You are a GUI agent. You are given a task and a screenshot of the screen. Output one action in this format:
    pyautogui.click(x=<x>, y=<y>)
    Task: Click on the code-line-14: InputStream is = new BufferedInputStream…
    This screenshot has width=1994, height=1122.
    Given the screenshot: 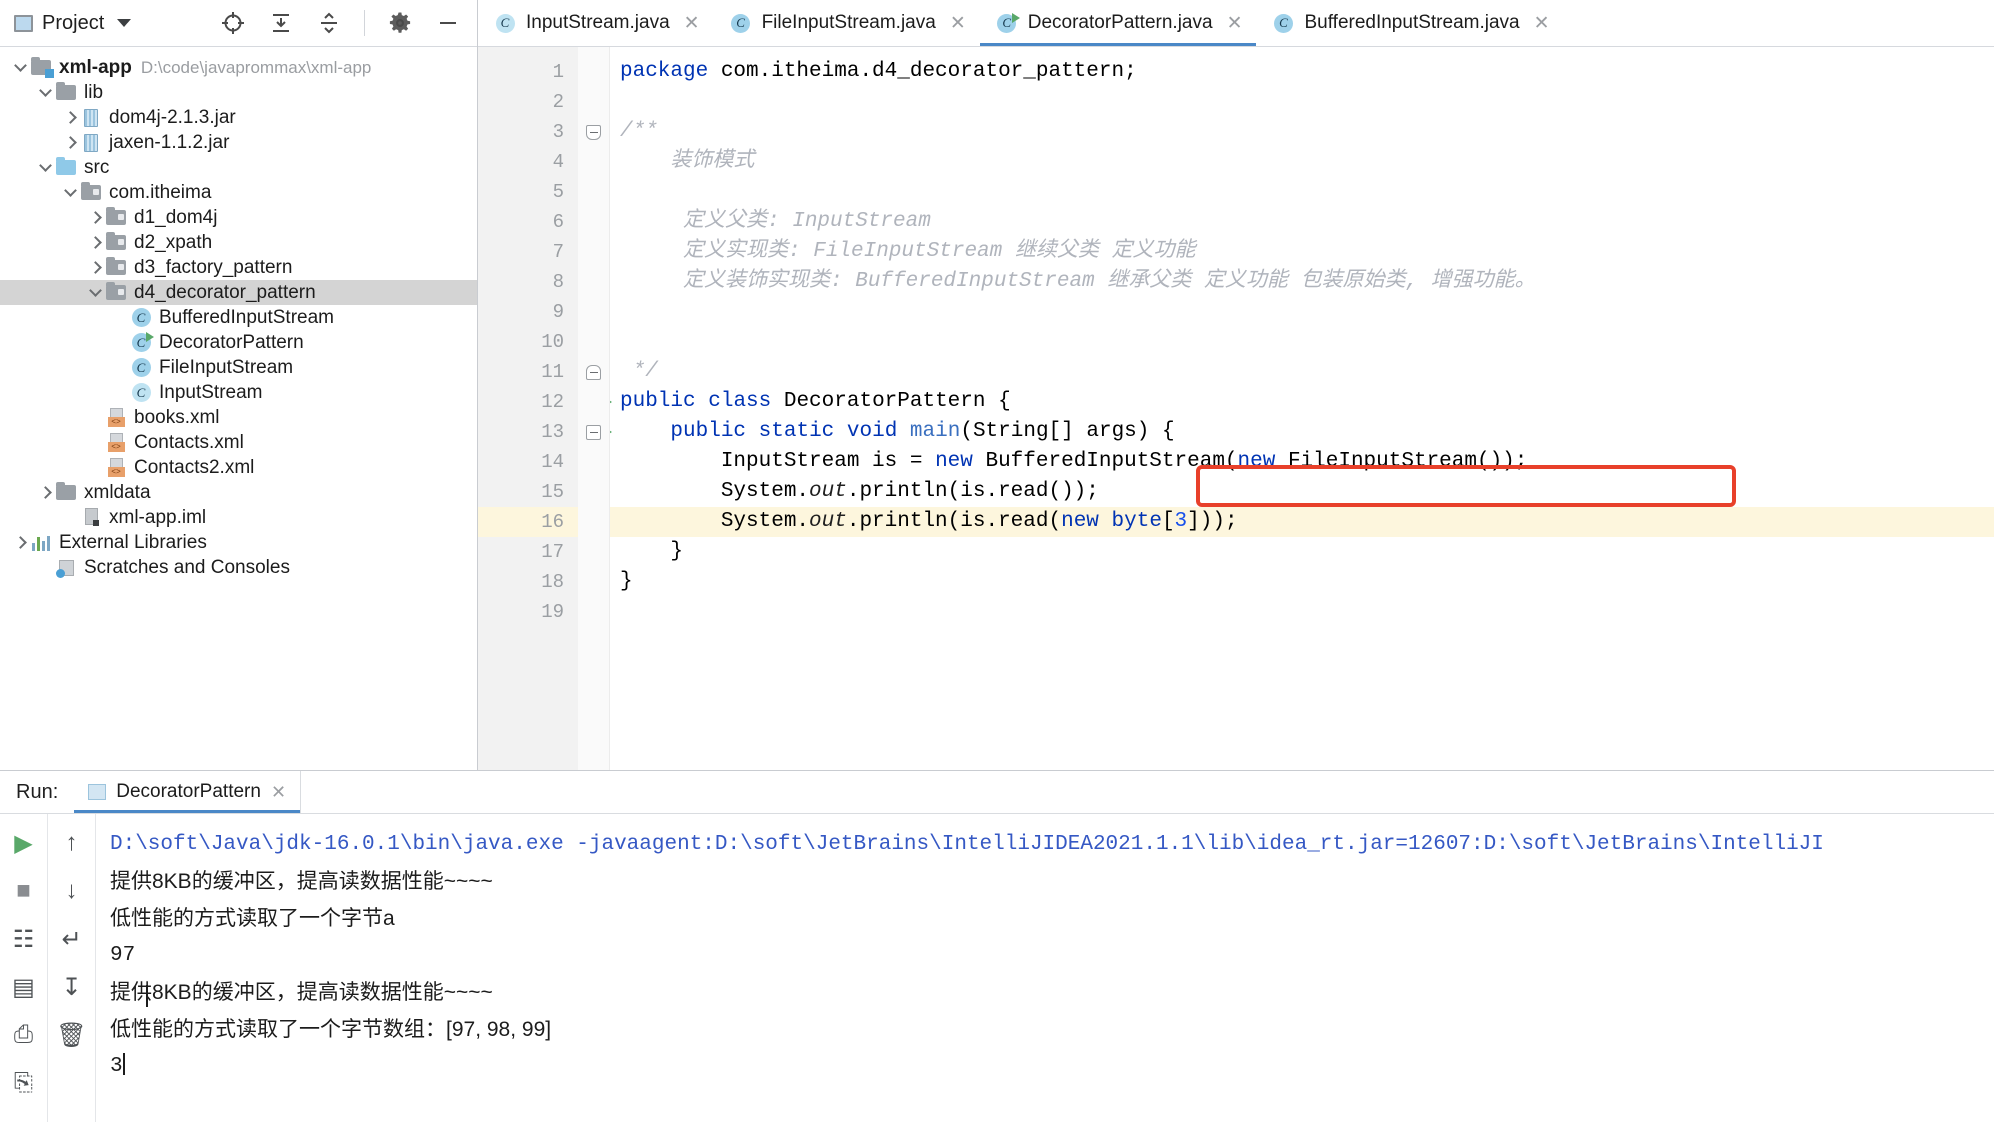 What is the action you would take?
    pyautogui.click(x=1302, y=462)
    